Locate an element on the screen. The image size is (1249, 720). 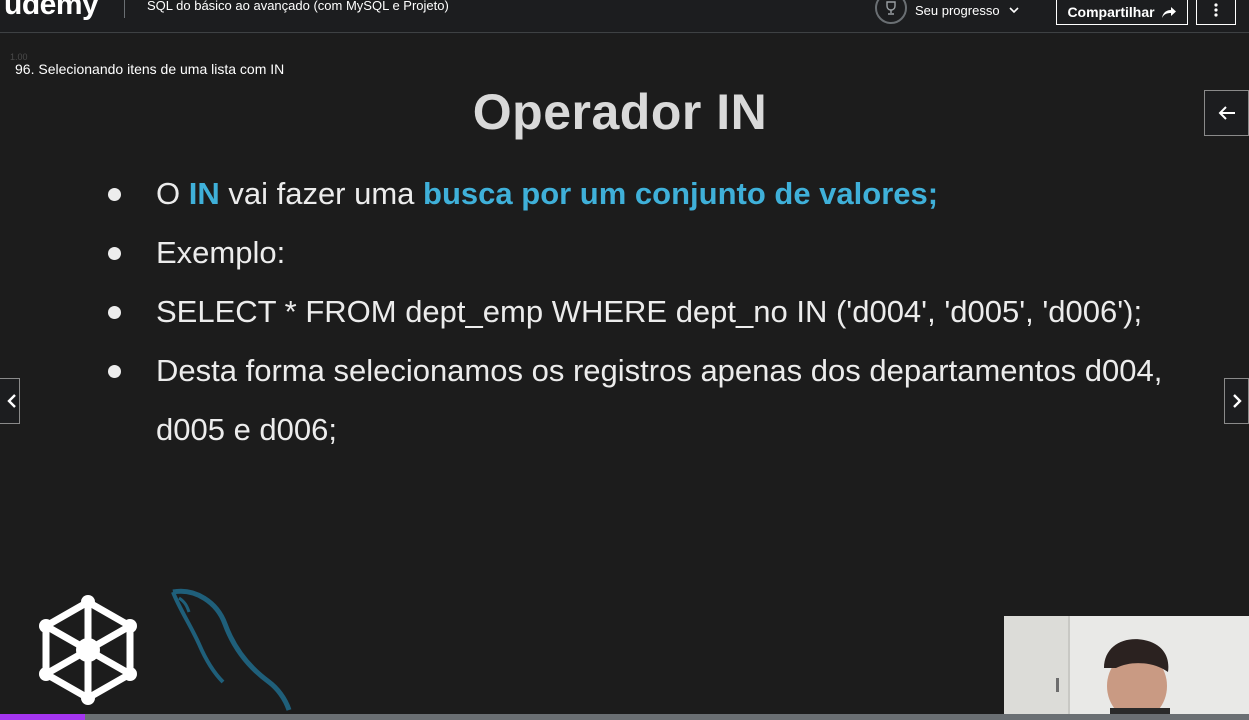
previous-lecture-button is located at coordinates (10, 401).